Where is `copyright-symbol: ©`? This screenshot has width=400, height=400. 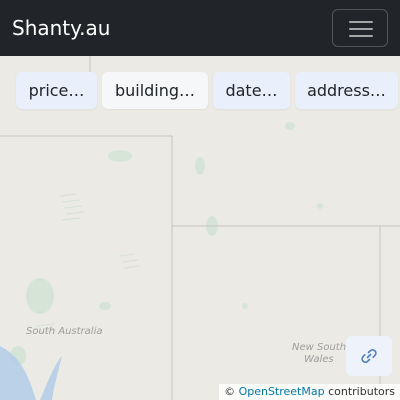
copyright-symbol: © is located at coordinates (230, 391).